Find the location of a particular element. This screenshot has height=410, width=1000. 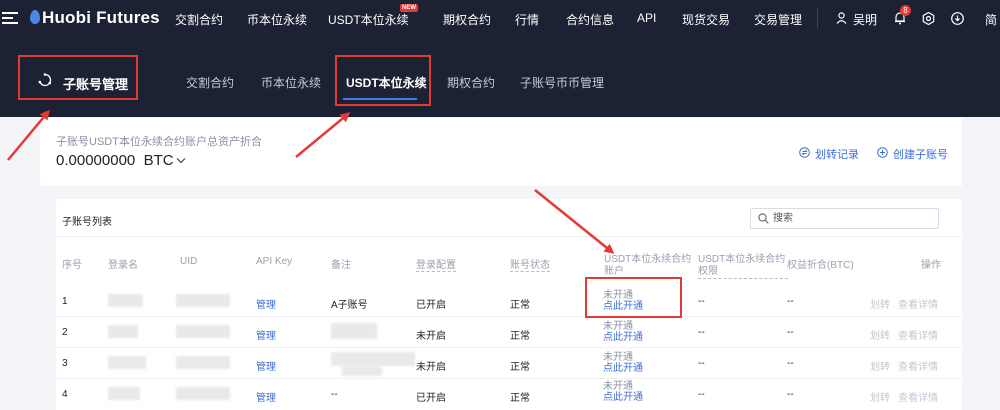

tab-options: 期权合约 is located at coordinates (471, 82).